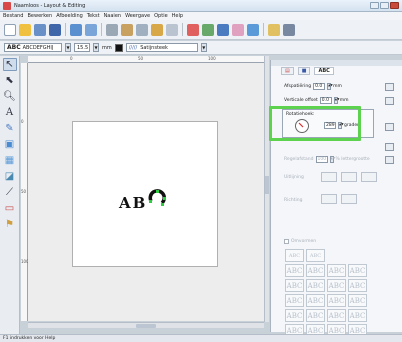 The width and height of the screenshot is (402, 342). I want to click on outline-tool-icon: ✎, so click(10, 128).